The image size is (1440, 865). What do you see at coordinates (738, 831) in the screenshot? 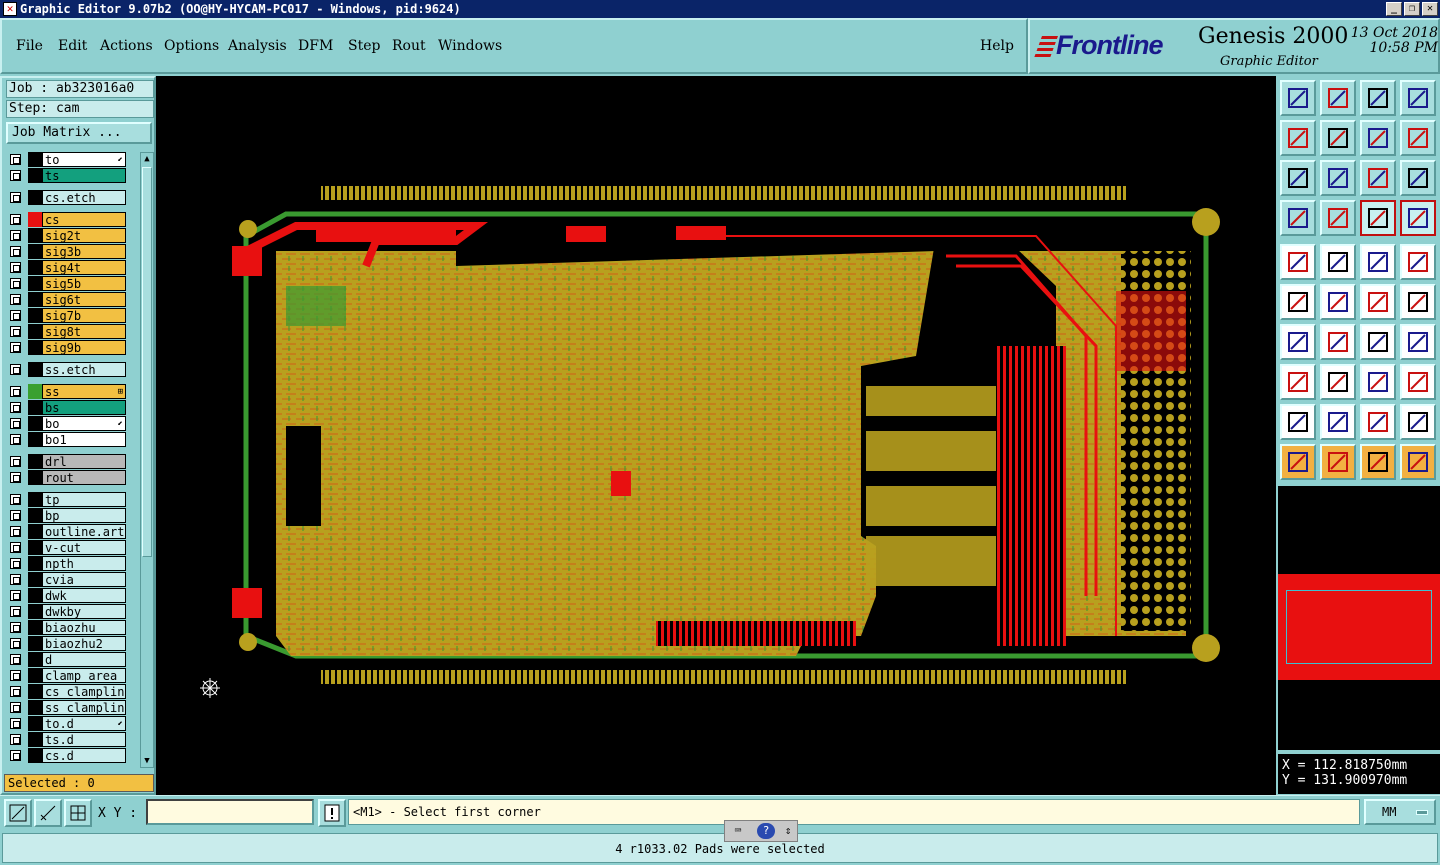
I see `keyboard-icon: ⌨` at bounding box center [738, 831].